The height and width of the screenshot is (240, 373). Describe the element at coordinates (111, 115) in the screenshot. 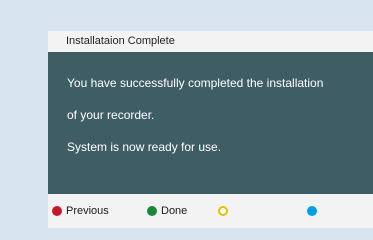

I see `message-line-2: of your recorder.` at that location.